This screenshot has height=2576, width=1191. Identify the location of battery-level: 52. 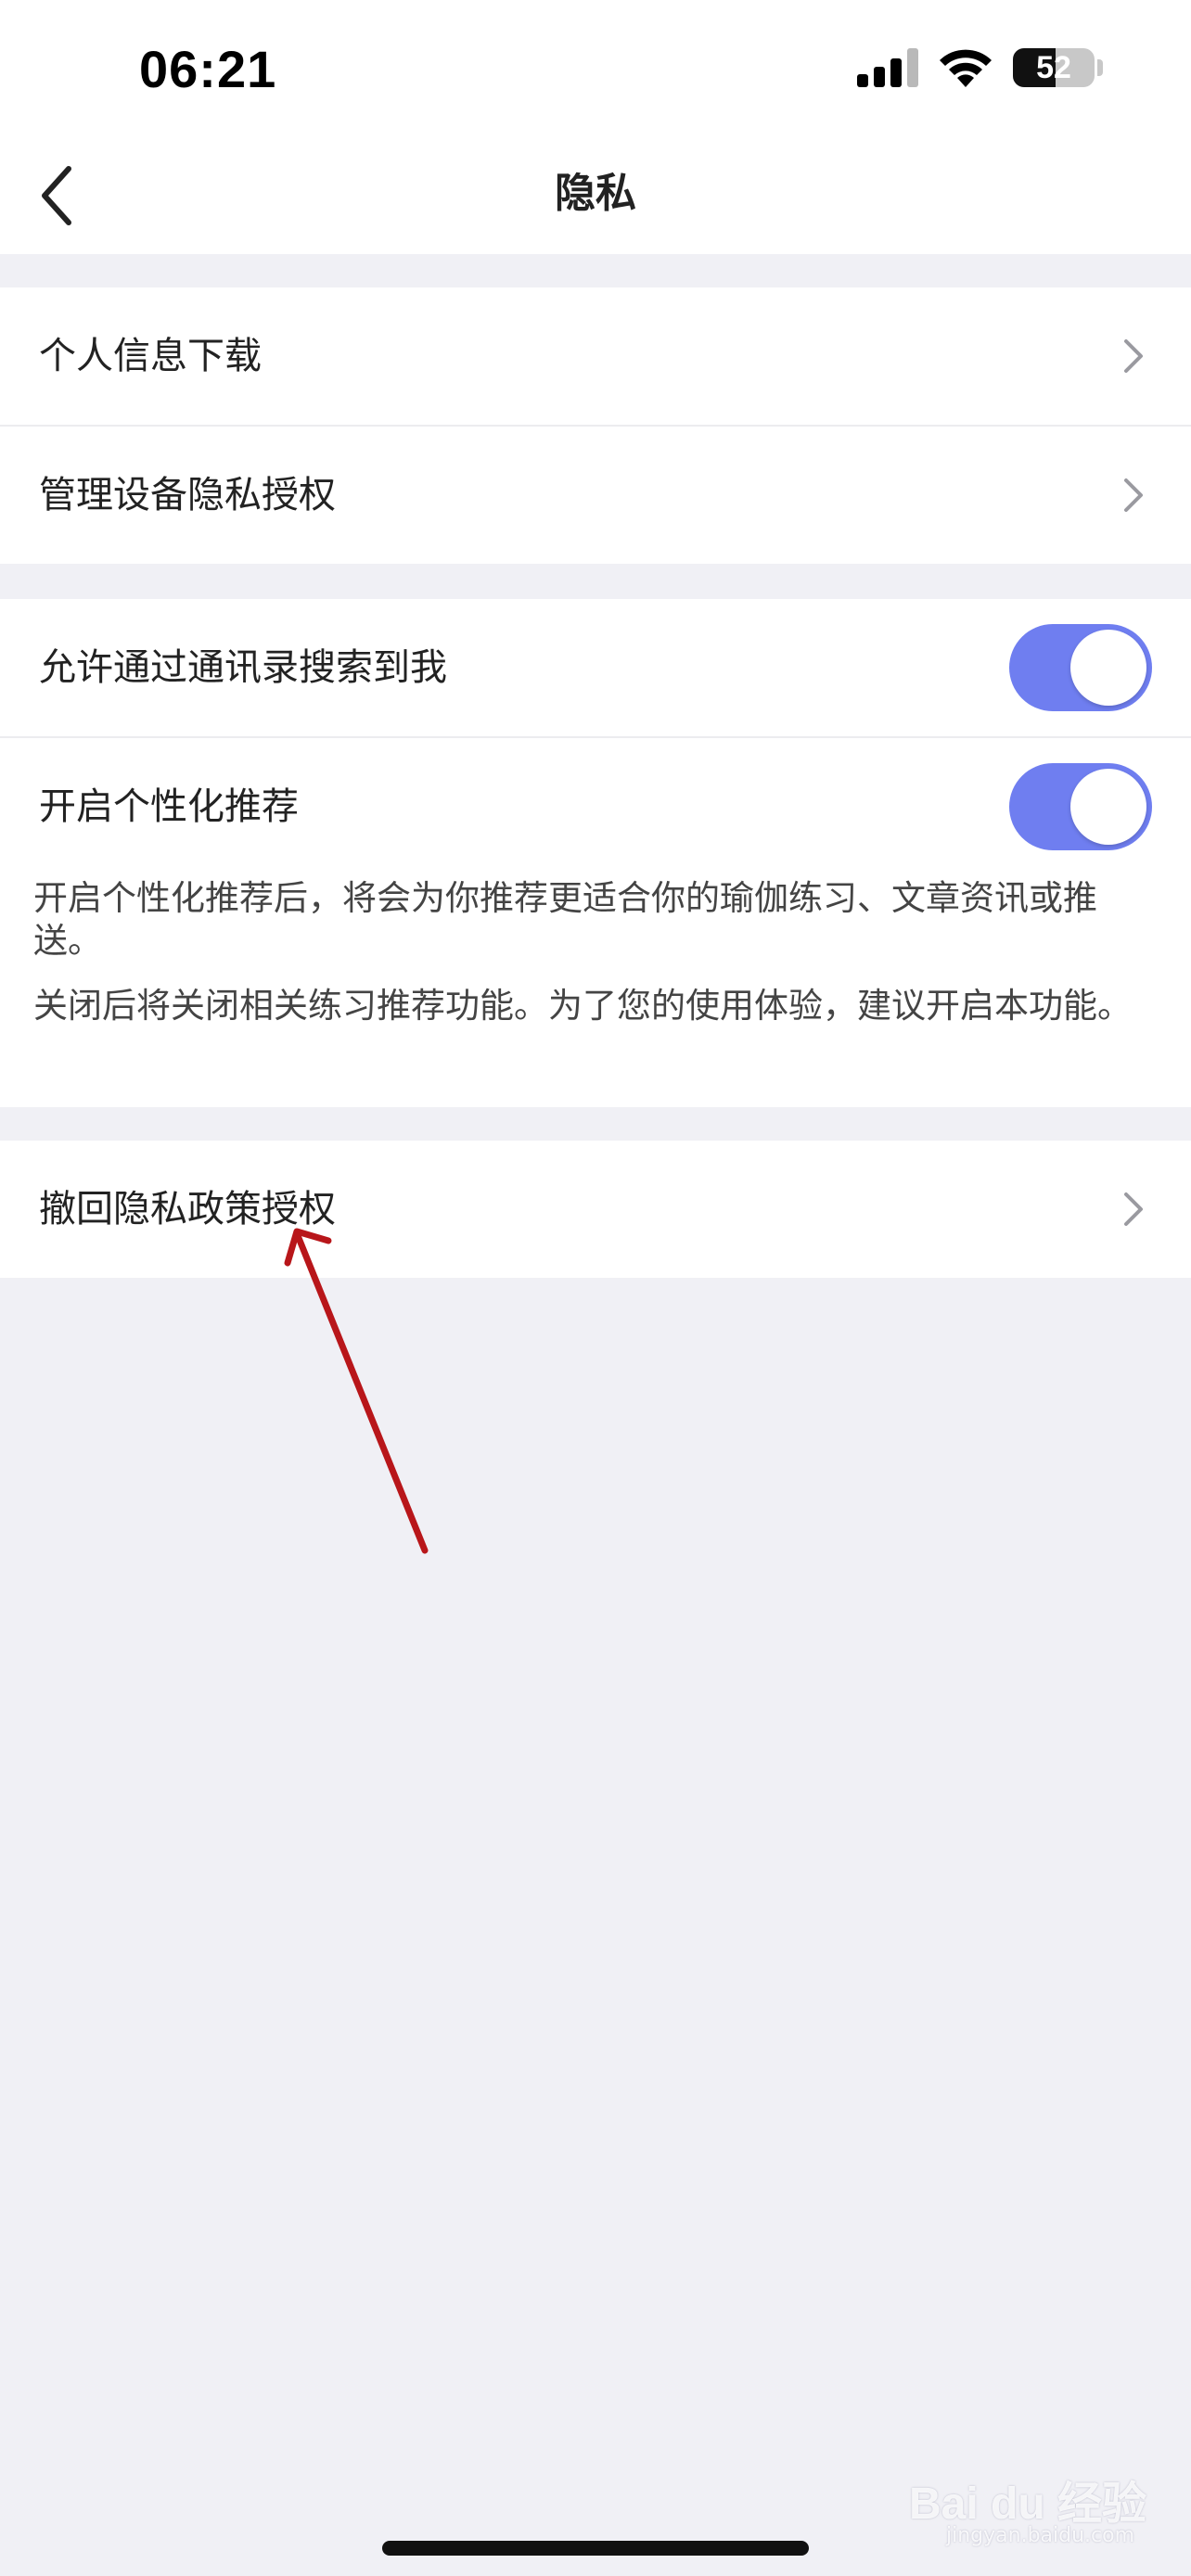
(1053, 67).